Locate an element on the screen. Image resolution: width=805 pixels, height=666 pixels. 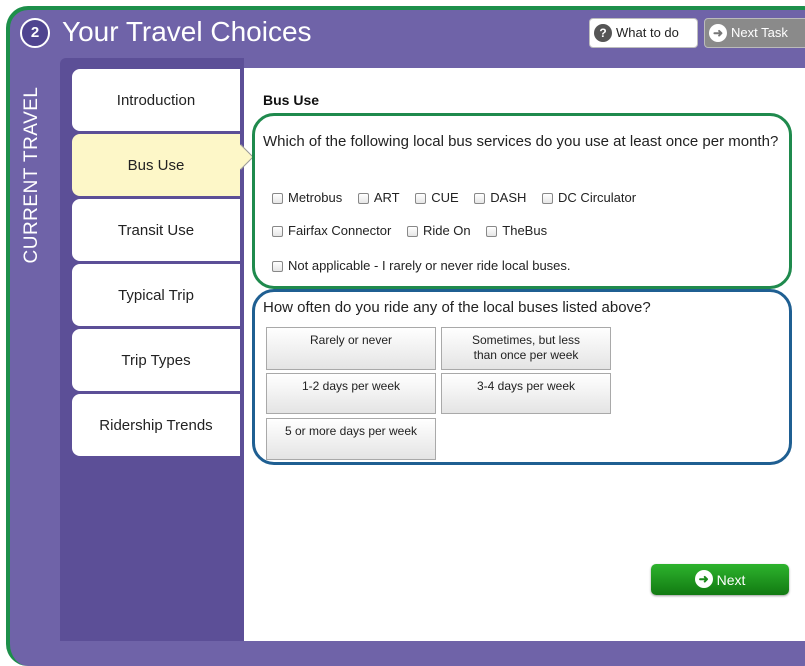
option-label: Sometimes, but less than once per week is located at coordinates (526, 347).